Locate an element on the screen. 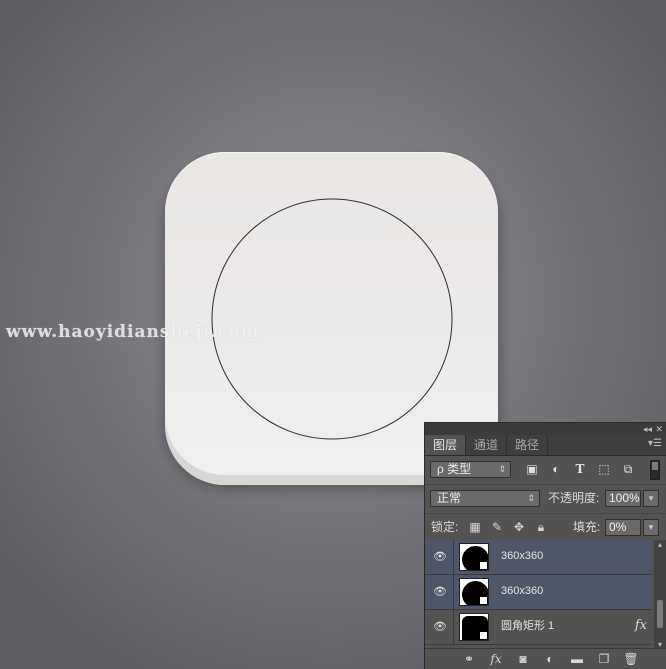 This screenshot has width=666, height=669. type-filter-icon: T is located at coordinates (580, 469).